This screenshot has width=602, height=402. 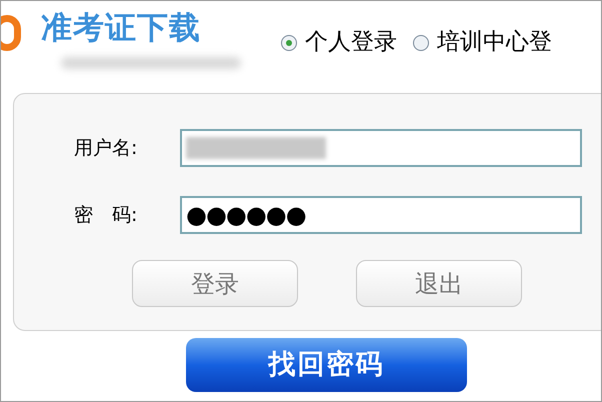 What do you see at coordinates (339, 42) in the screenshot?
I see `radio-option: 个人登录` at bounding box center [339, 42].